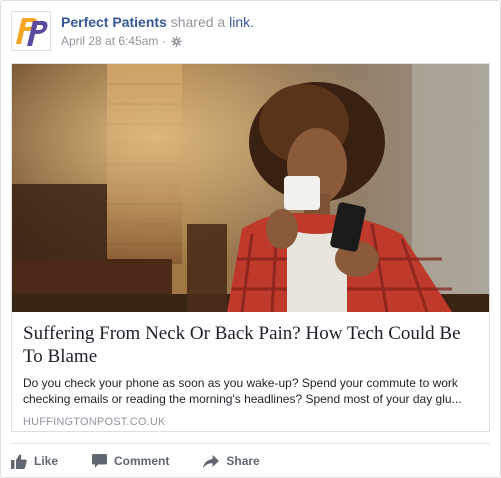 Image resolution: width=501 pixels, height=478 pixels. I want to click on comment-bubble-icon, so click(100, 461).